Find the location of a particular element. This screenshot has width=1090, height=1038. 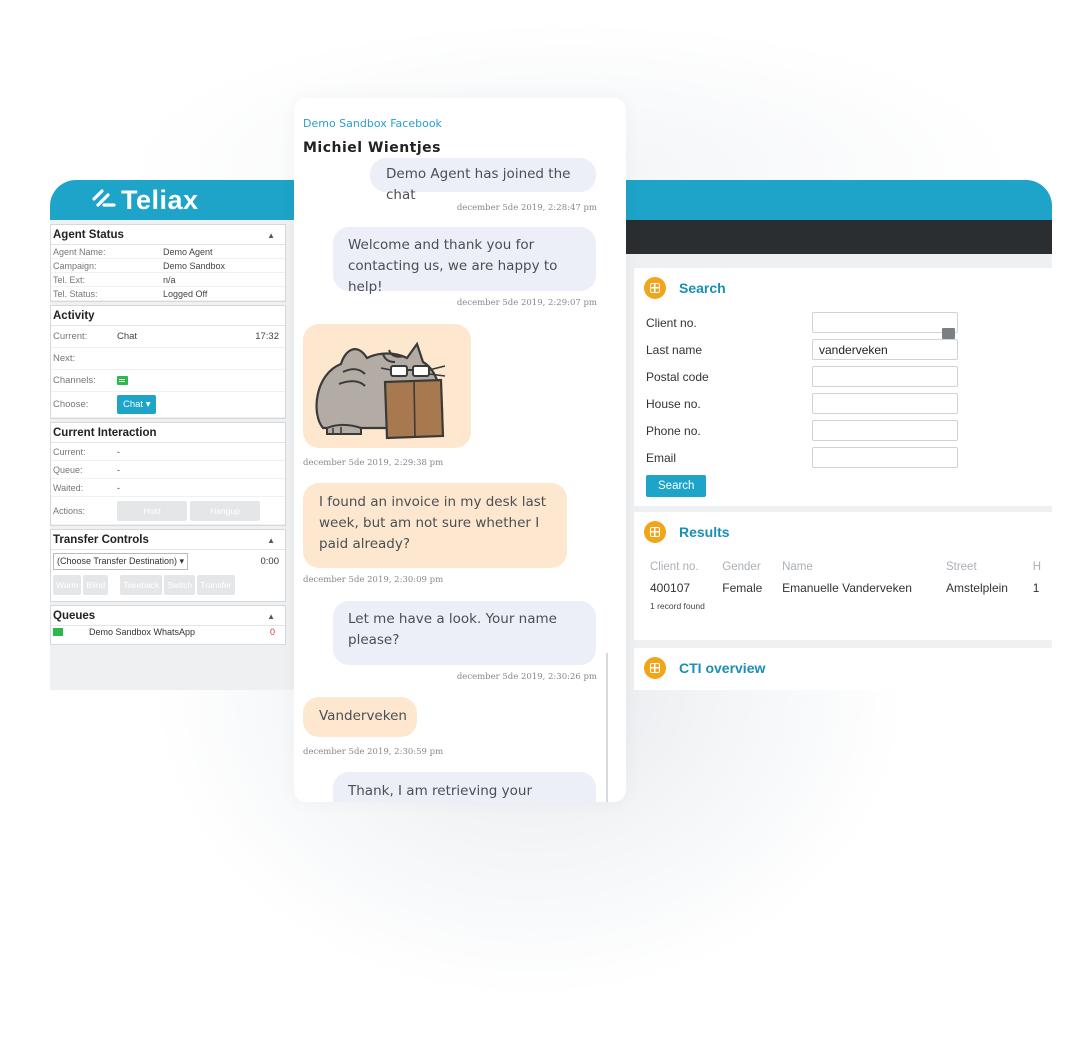

transfer-destination-select: (Choose Transfer Destination) ▾ is located at coordinates (121, 561).